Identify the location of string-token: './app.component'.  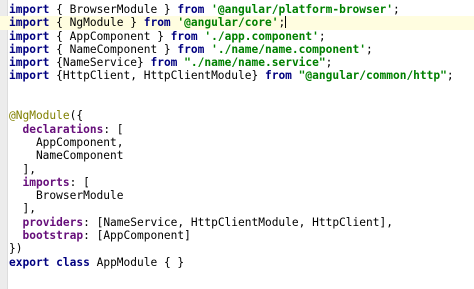
(261, 36).